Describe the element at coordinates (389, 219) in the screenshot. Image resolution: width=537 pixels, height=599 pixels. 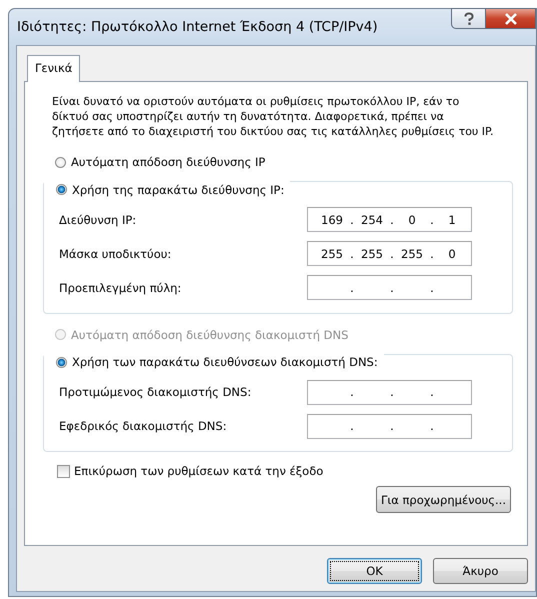
I see `ip-address-field: 169 . 254 . 0 . 1` at that location.